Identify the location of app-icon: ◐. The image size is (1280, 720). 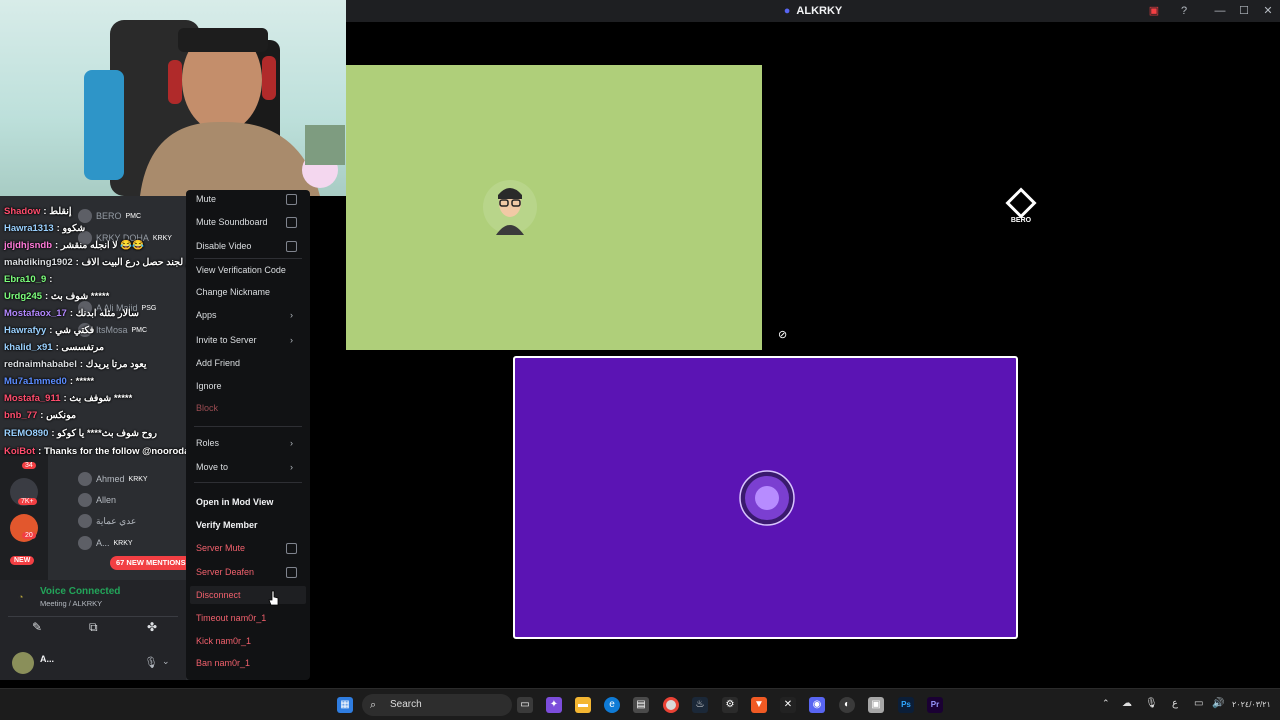
(847, 705).